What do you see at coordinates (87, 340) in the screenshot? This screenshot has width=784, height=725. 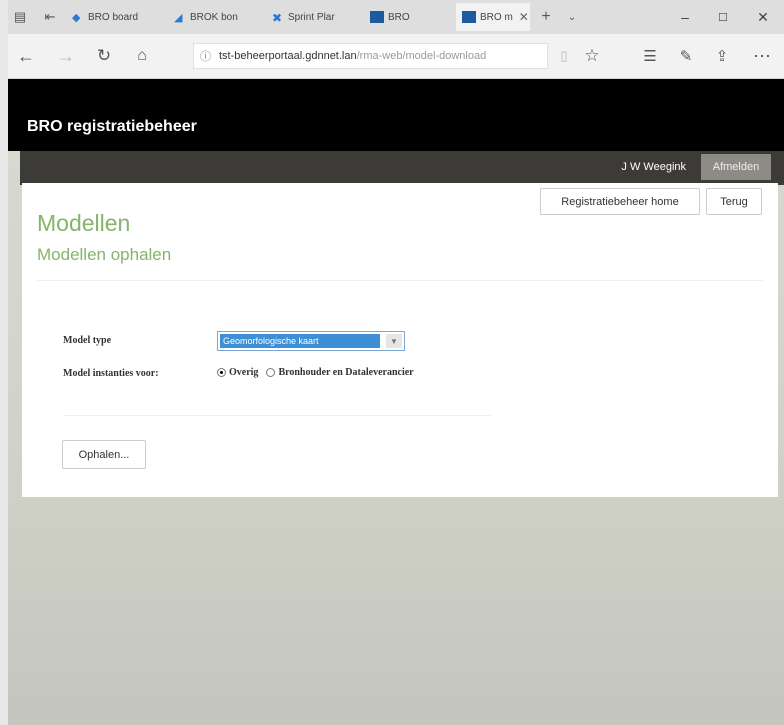 I see `model-type-label: Model type` at bounding box center [87, 340].